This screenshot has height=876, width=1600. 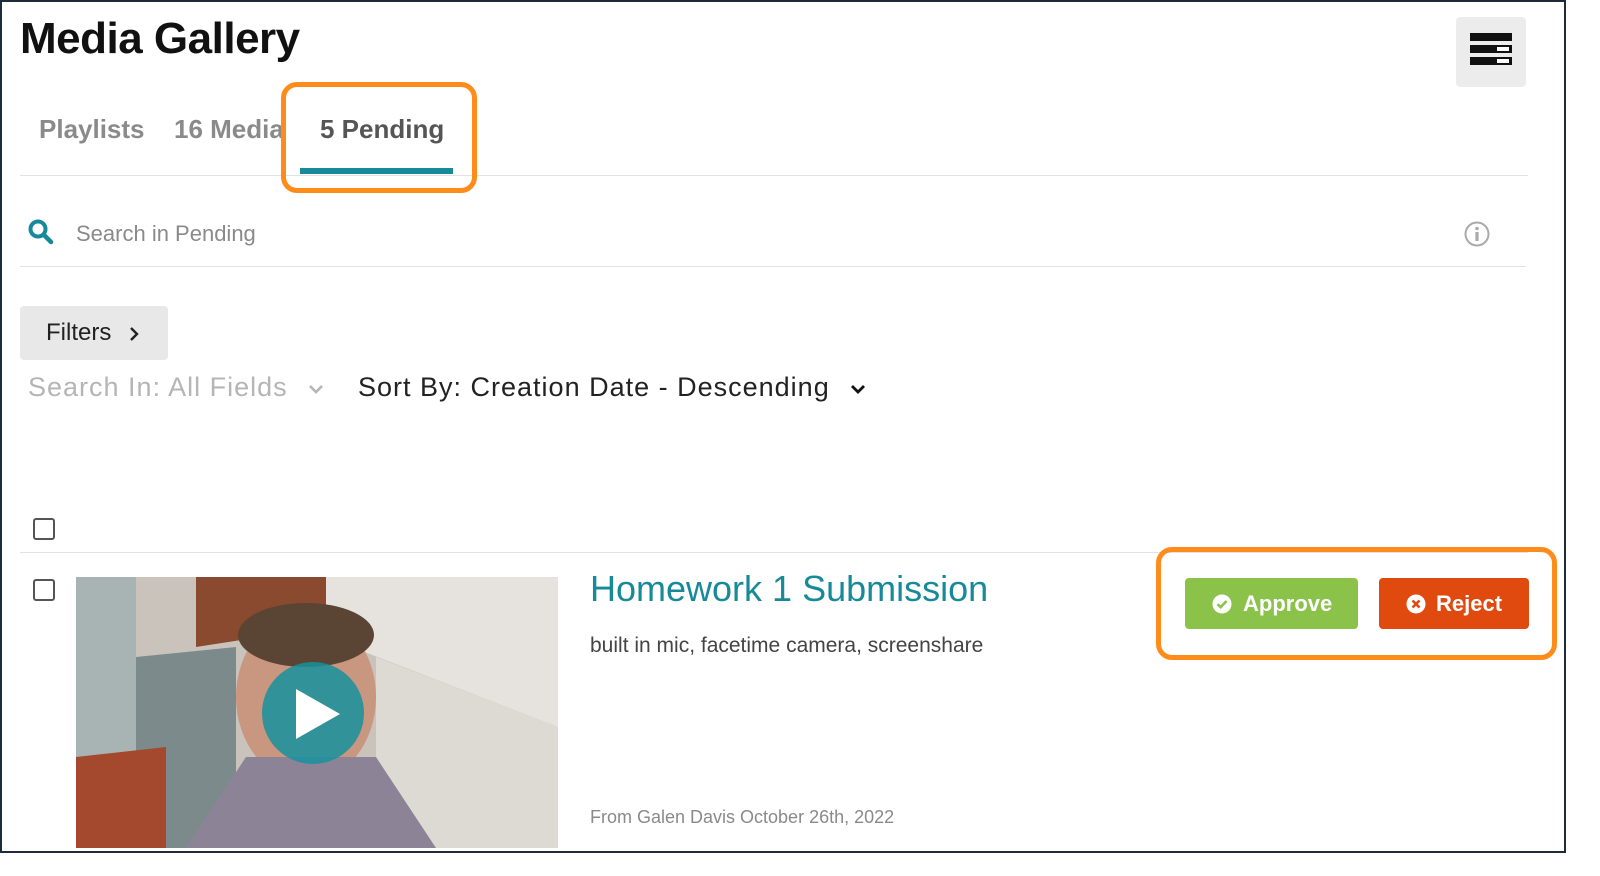 What do you see at coordinates (41, 232) in the screenshot?
I see `search-icon` at bounding box center [41, 232].